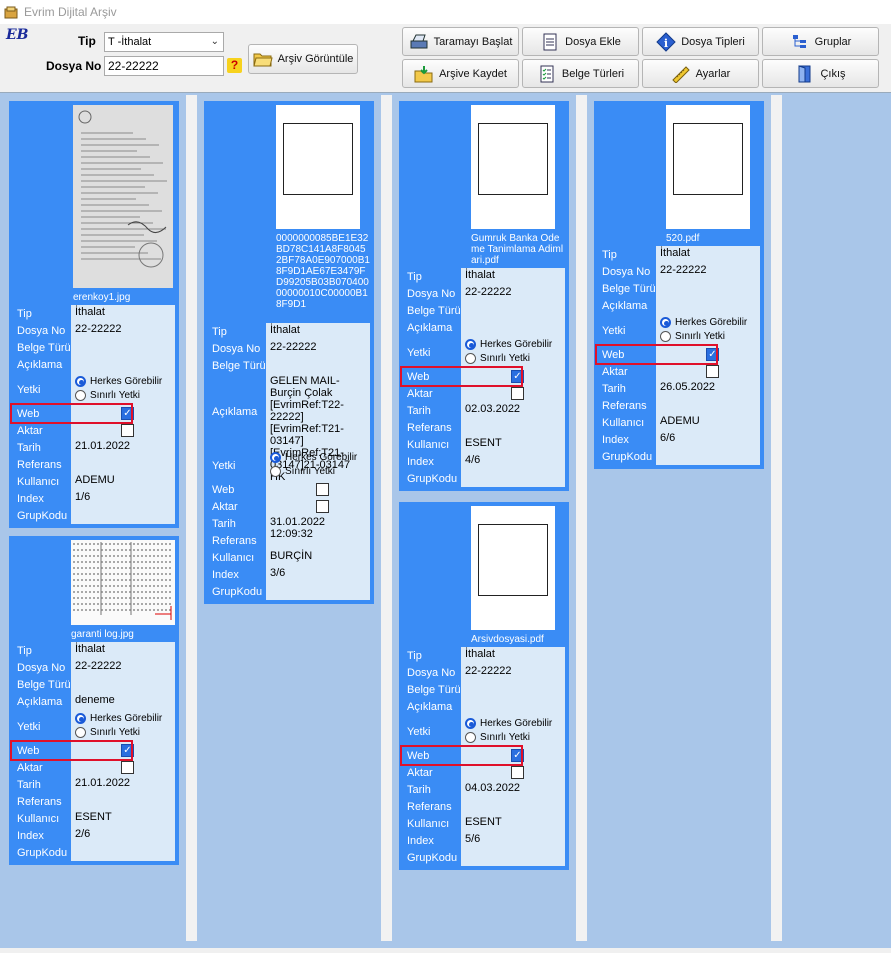 The width and height of the screenshot is (891, 953). What do you see at coordinates (473, 839) in the screenshot?
I see `index-value: 5/6` at bounding box center [473, 839].